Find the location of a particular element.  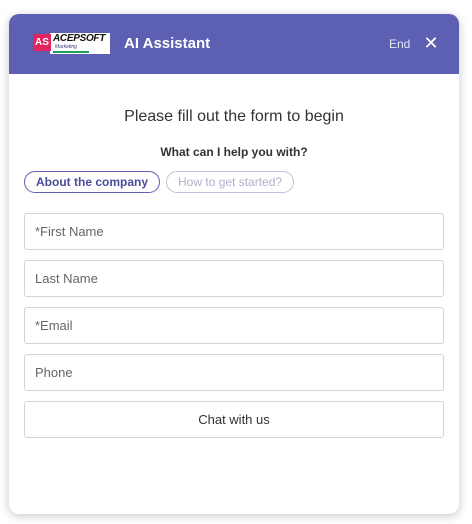

close-icon: ✕ is located at coordinates (431, 43).